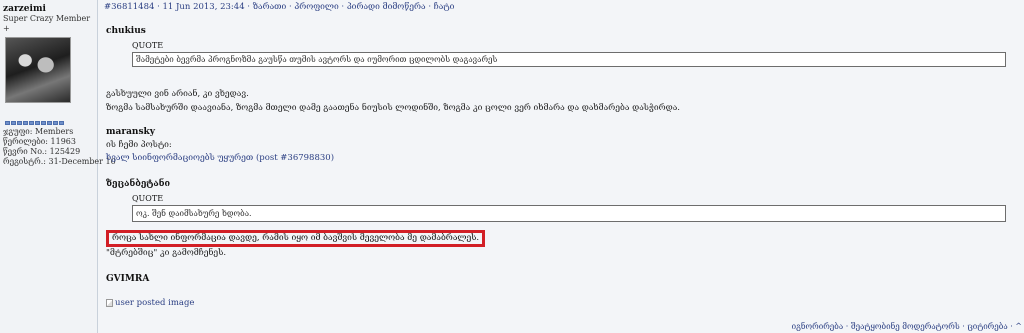  What do you see at coordinates (38, 131) in the screenshot?
I see `user-stat-group: ჯგუფი: Members` at bounding box center [38, 131].